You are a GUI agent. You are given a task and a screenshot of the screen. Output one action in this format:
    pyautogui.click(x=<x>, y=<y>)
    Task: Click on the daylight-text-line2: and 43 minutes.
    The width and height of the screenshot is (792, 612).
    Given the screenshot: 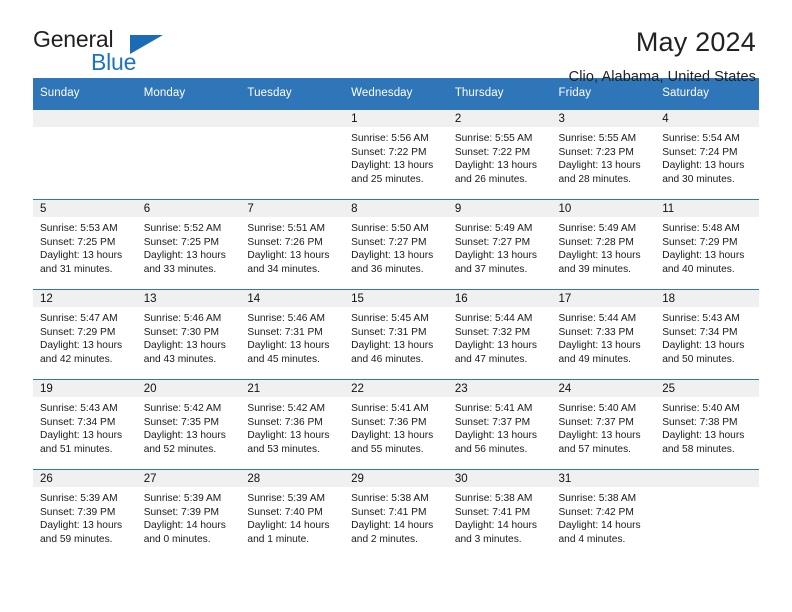 What is the action you would take?
    pyautogui.click(x=180, y=359)
    